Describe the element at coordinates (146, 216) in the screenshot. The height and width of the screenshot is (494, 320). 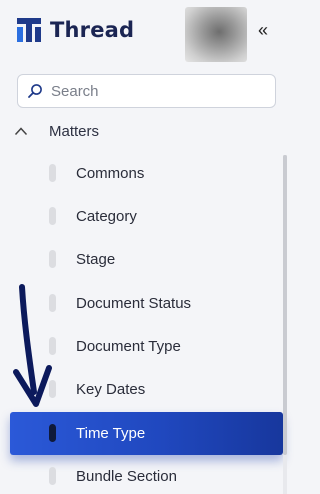
I see `sidebar-item-category: Category` at that location.